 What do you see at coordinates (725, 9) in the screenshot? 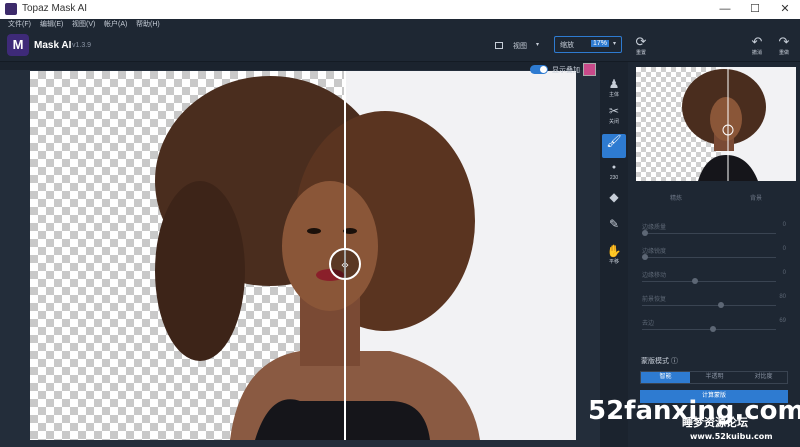
I see `minimize-button: —` at bounding box center [725, 9].